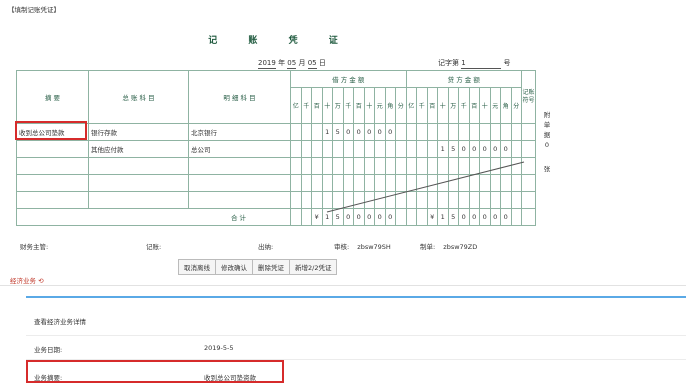 Image resolution: width=686 pixels, height=392 pixels. What do you see at coordinates (425, 187) in the screenshot?
I see `cancel-diagonal-line` at bounding box center [425, 187].